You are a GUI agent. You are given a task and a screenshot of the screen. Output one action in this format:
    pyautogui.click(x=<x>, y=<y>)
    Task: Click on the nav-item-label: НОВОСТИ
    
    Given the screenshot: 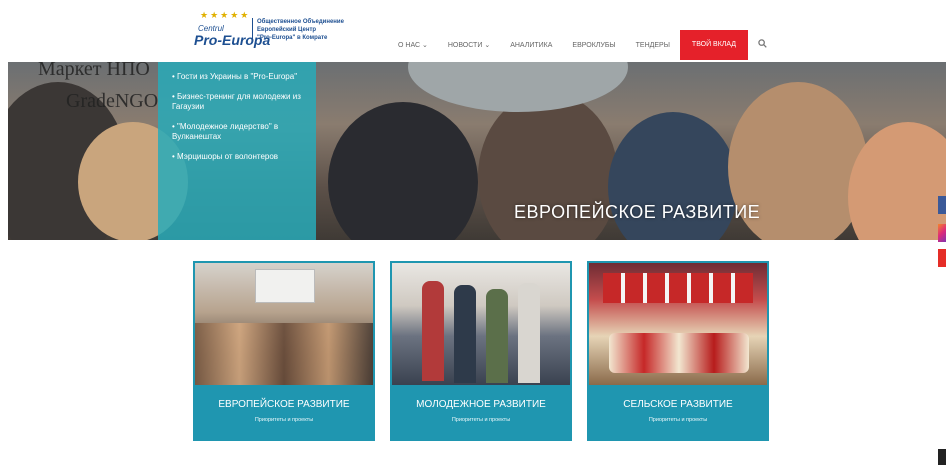 What is the action you would take?
    pyautogui.click(x=465, y=45)
    